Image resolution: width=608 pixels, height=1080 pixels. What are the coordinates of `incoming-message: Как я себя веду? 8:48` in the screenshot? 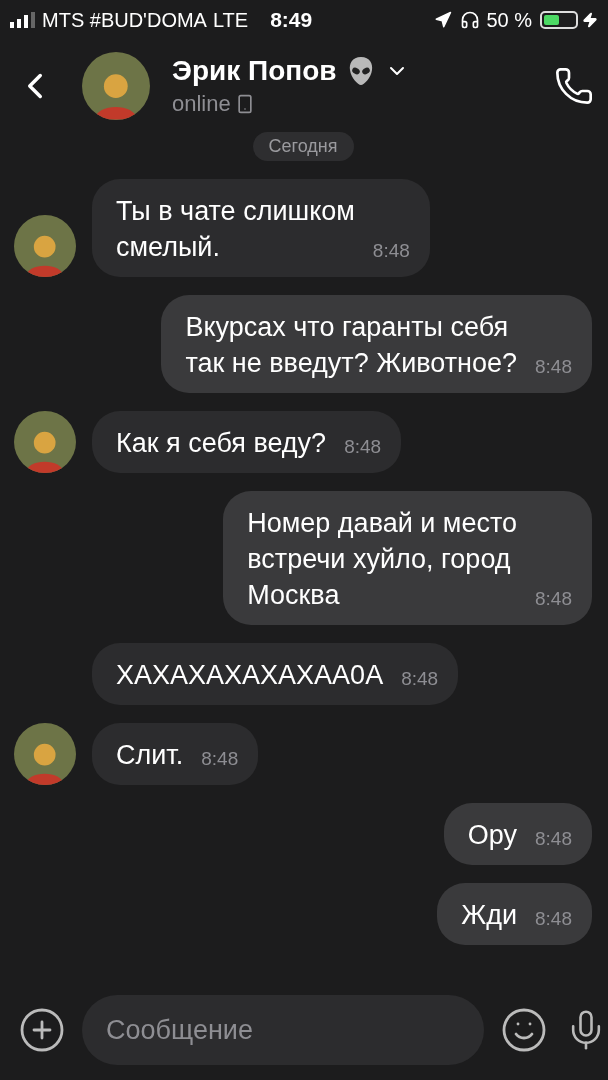 It's located at (247, 442).